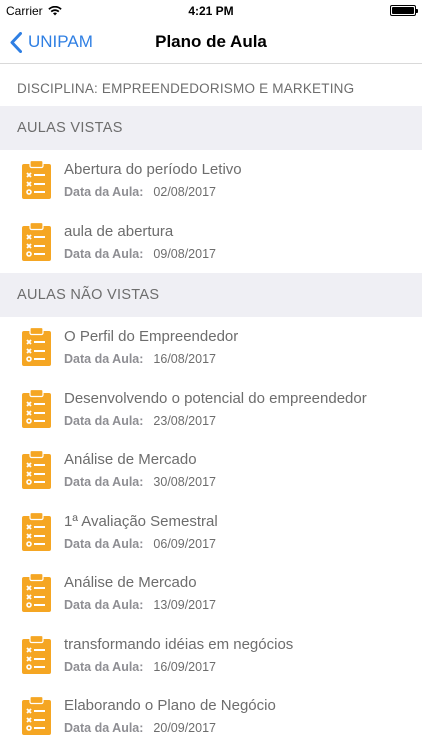  I want to click on battery-icon, so click(404, 10).